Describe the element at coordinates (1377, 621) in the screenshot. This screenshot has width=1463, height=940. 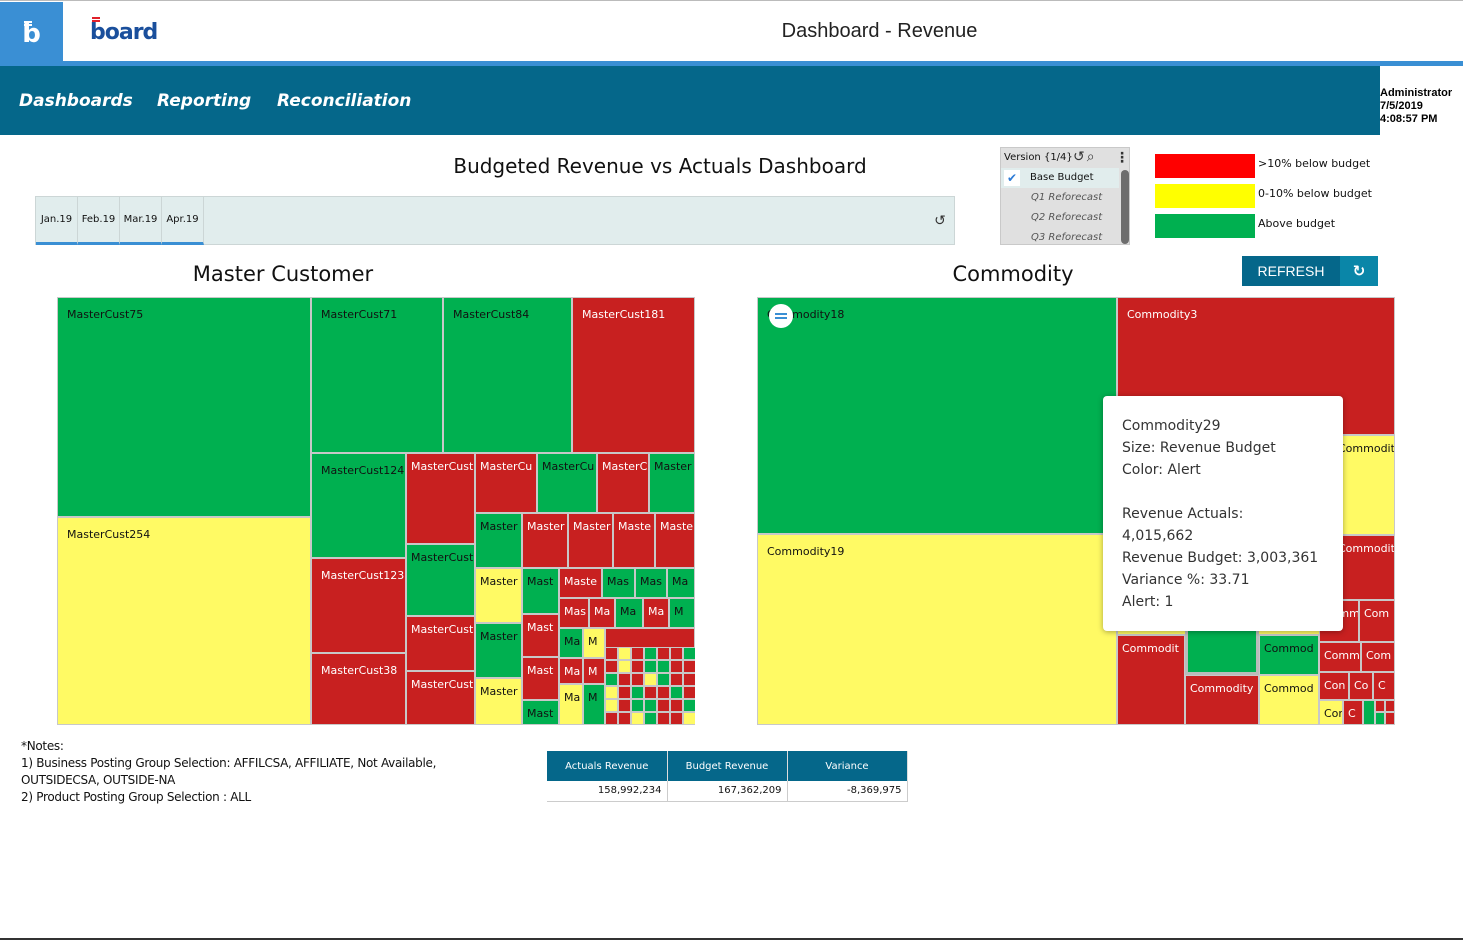
I see `treemap-cell: Com` at that location.